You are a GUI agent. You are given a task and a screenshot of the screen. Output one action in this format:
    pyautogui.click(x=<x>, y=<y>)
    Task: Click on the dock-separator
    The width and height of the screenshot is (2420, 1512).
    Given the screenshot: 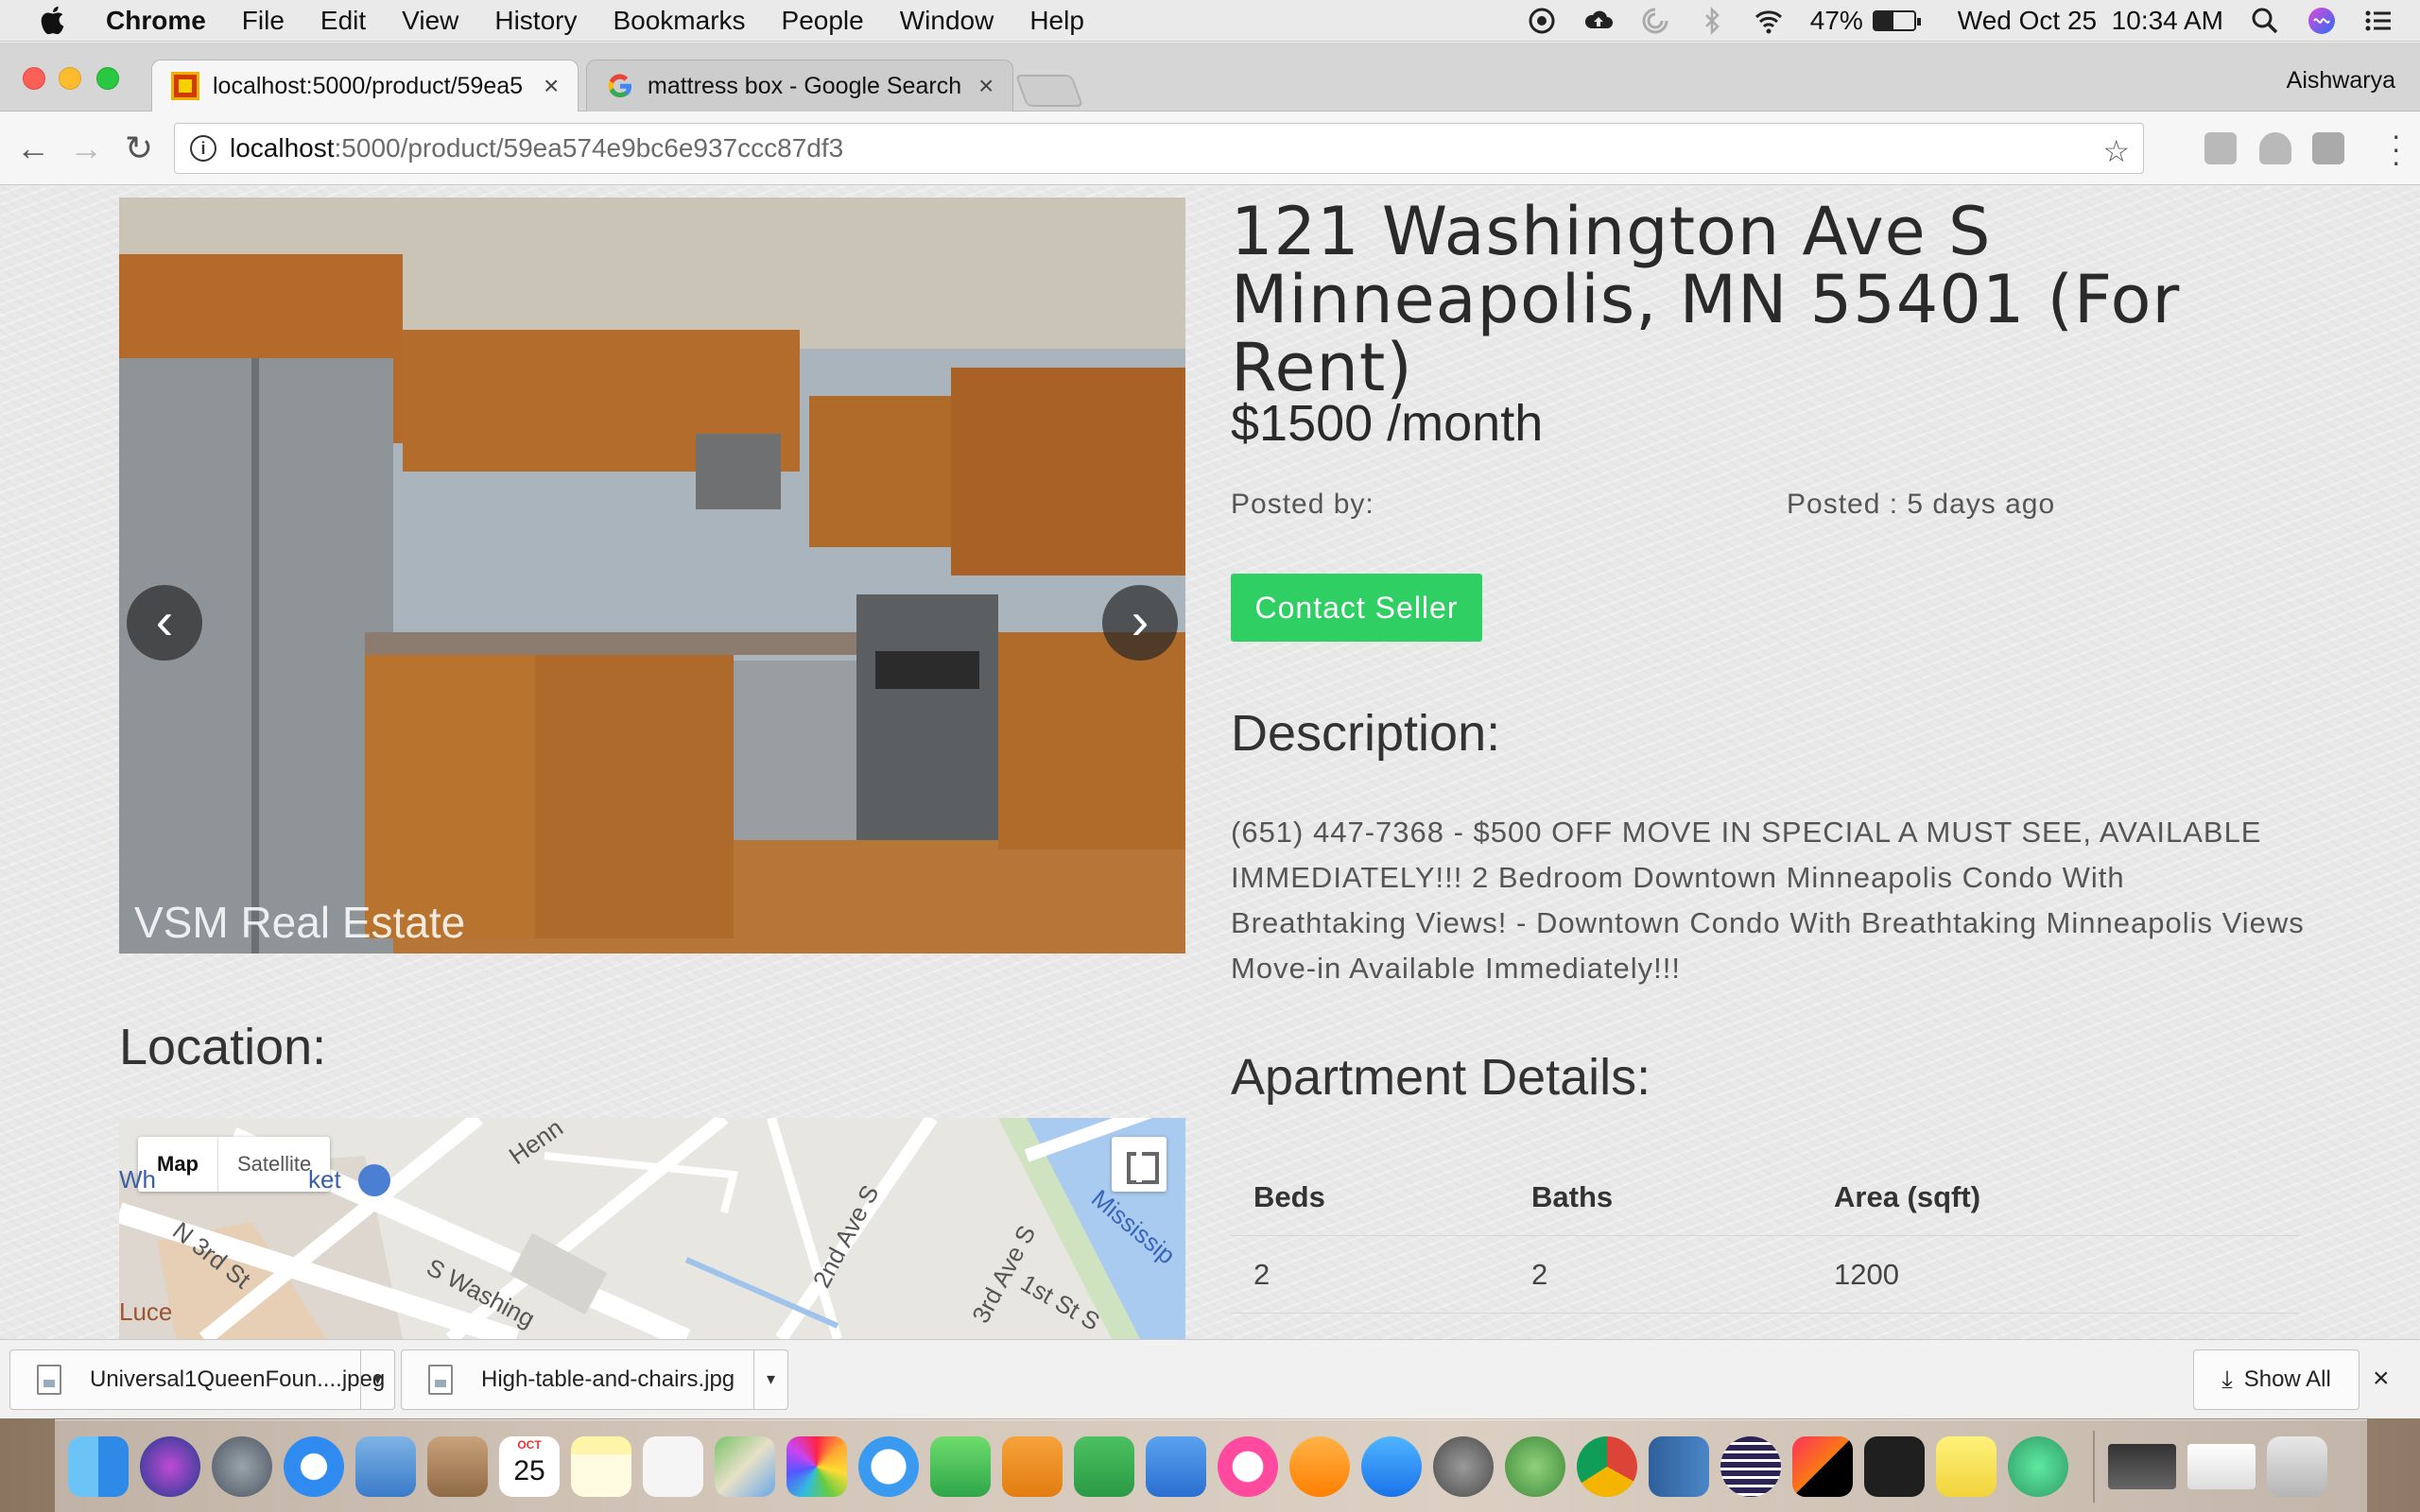 What is the action you would take?
    pyautogui.click(x=2094, y=1466)
    